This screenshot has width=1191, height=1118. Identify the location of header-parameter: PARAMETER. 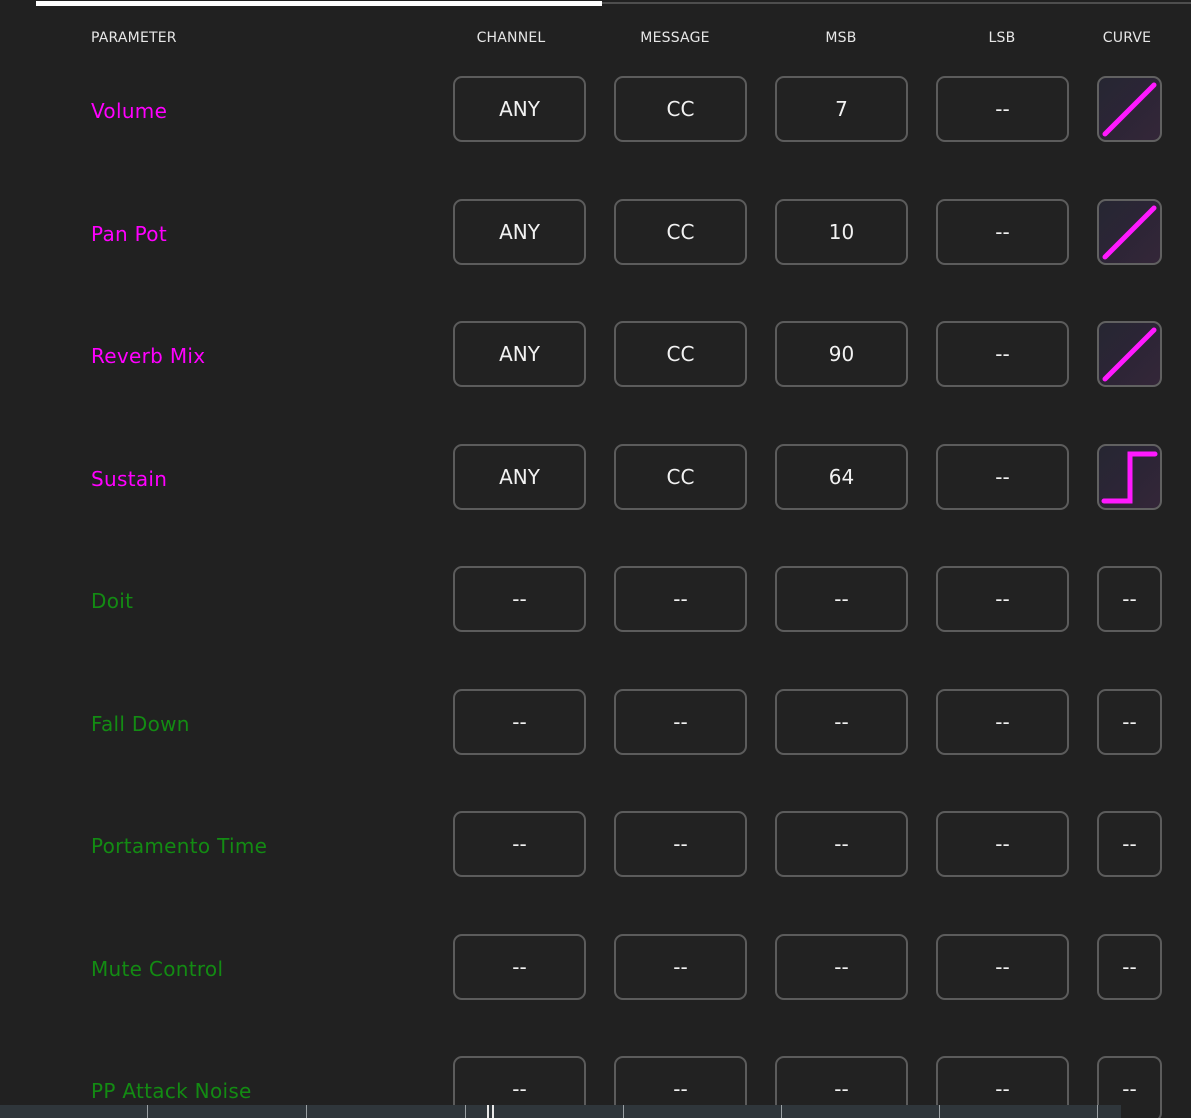
(134, 38).